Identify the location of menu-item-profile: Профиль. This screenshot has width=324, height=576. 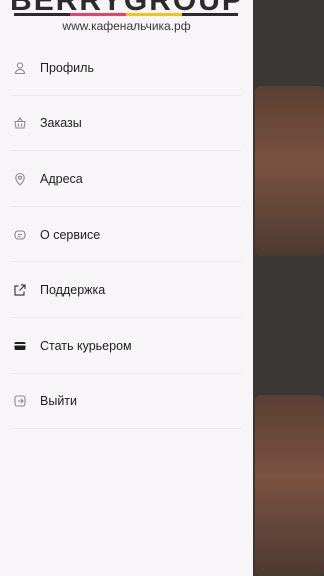
(126, 68).